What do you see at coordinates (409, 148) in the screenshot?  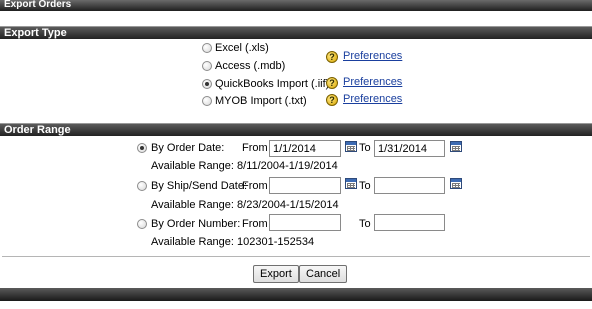 I see `order-date-to-field` at bounding box center [409, 148].